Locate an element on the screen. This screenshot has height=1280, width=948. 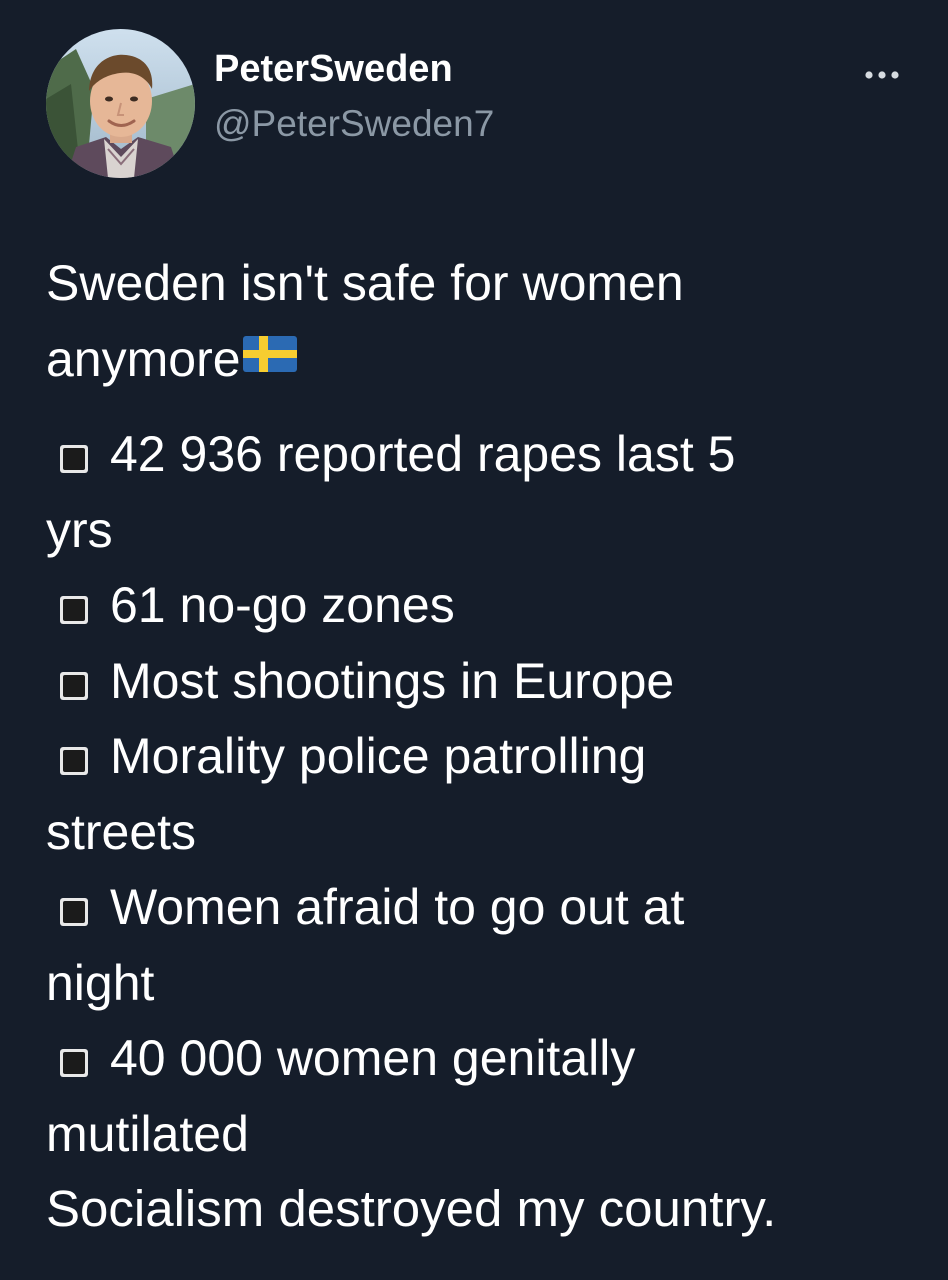
bullet-line: 40 000 women genitally is located at coordinates (476, 1059).